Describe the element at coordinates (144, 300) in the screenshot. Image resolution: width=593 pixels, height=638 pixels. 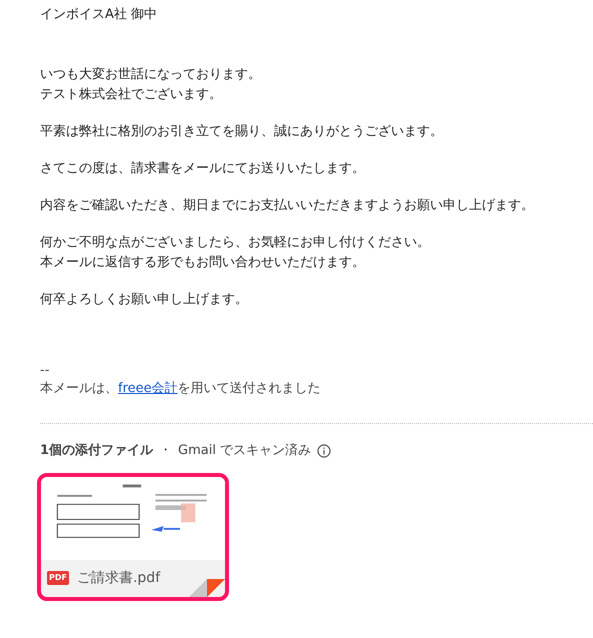
I see `body-text: 何卒よろしくお願い申し上げます。` at that location.